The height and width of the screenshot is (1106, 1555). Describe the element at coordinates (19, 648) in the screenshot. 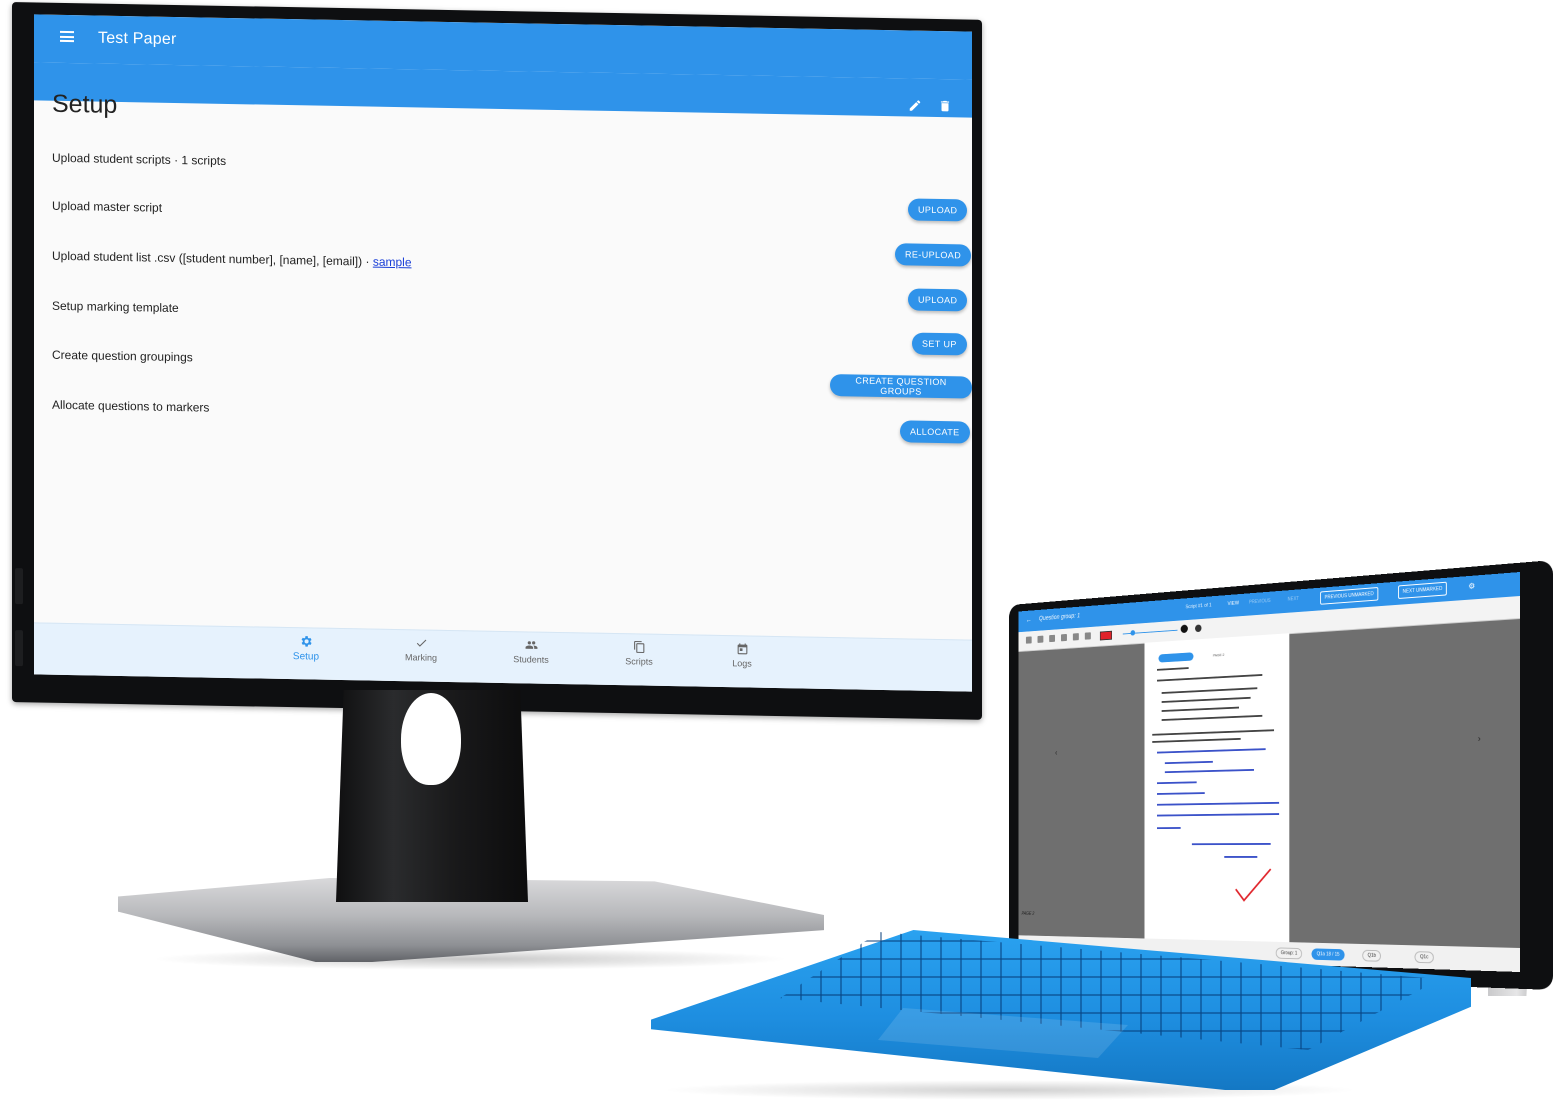

I see `monitor-menu-button` at that location.